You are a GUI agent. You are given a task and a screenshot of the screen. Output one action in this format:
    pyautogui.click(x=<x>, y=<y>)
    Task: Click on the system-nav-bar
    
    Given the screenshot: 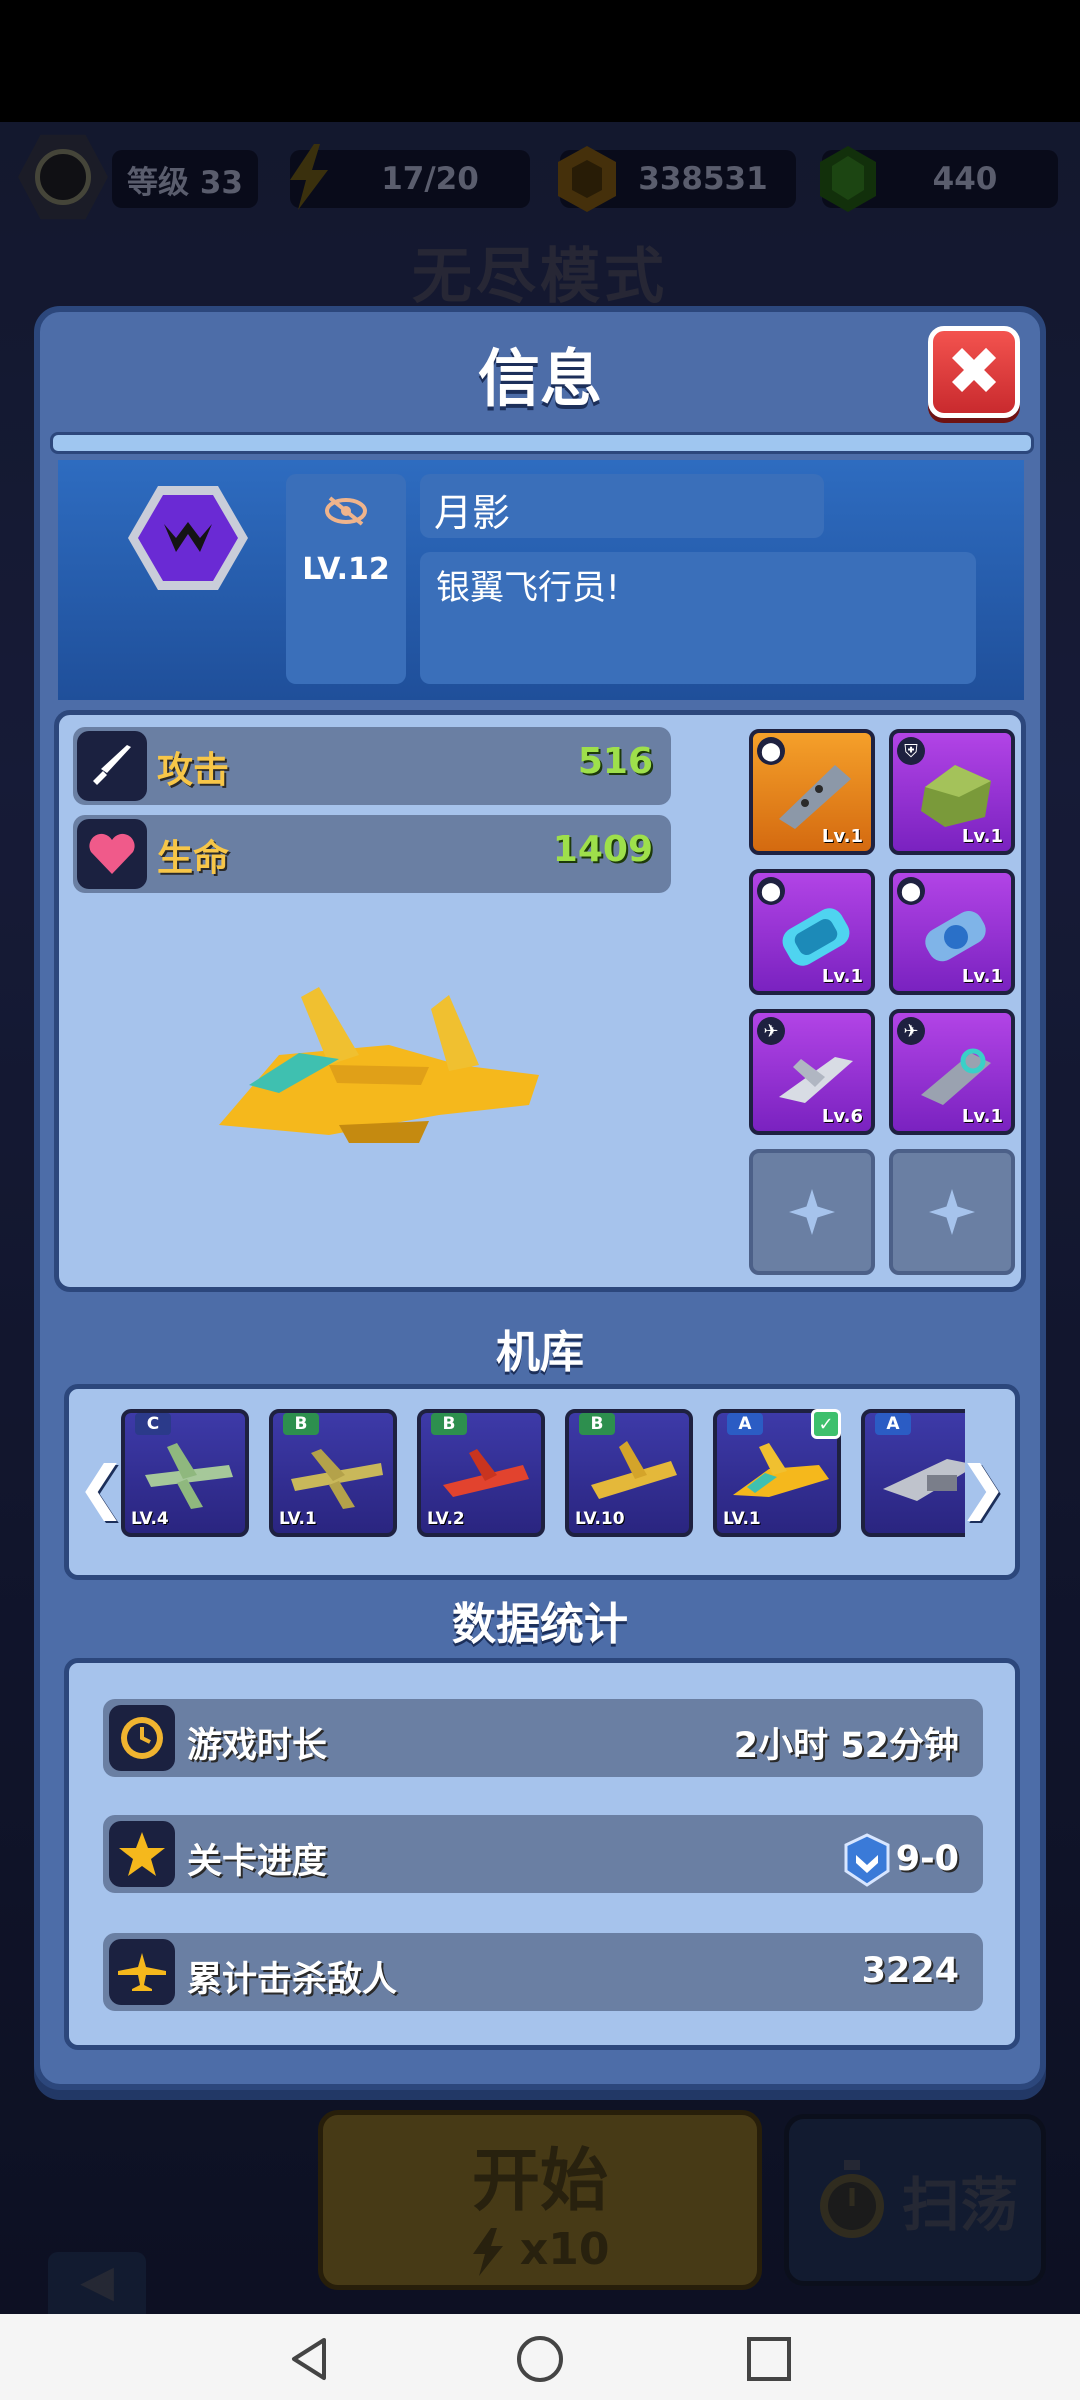 What is the action you would take?
    pyautogui.click(x=540, y=2357)
    